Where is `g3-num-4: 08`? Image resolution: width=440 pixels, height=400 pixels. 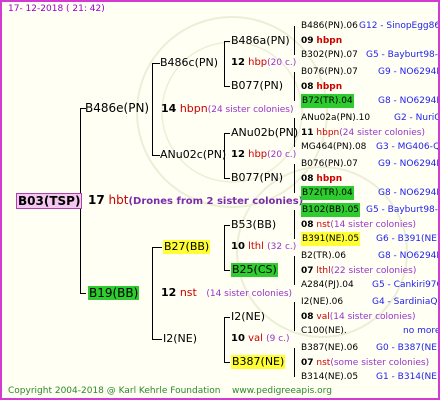
g3-num-4: 08 is located at coordinates (307, 225).